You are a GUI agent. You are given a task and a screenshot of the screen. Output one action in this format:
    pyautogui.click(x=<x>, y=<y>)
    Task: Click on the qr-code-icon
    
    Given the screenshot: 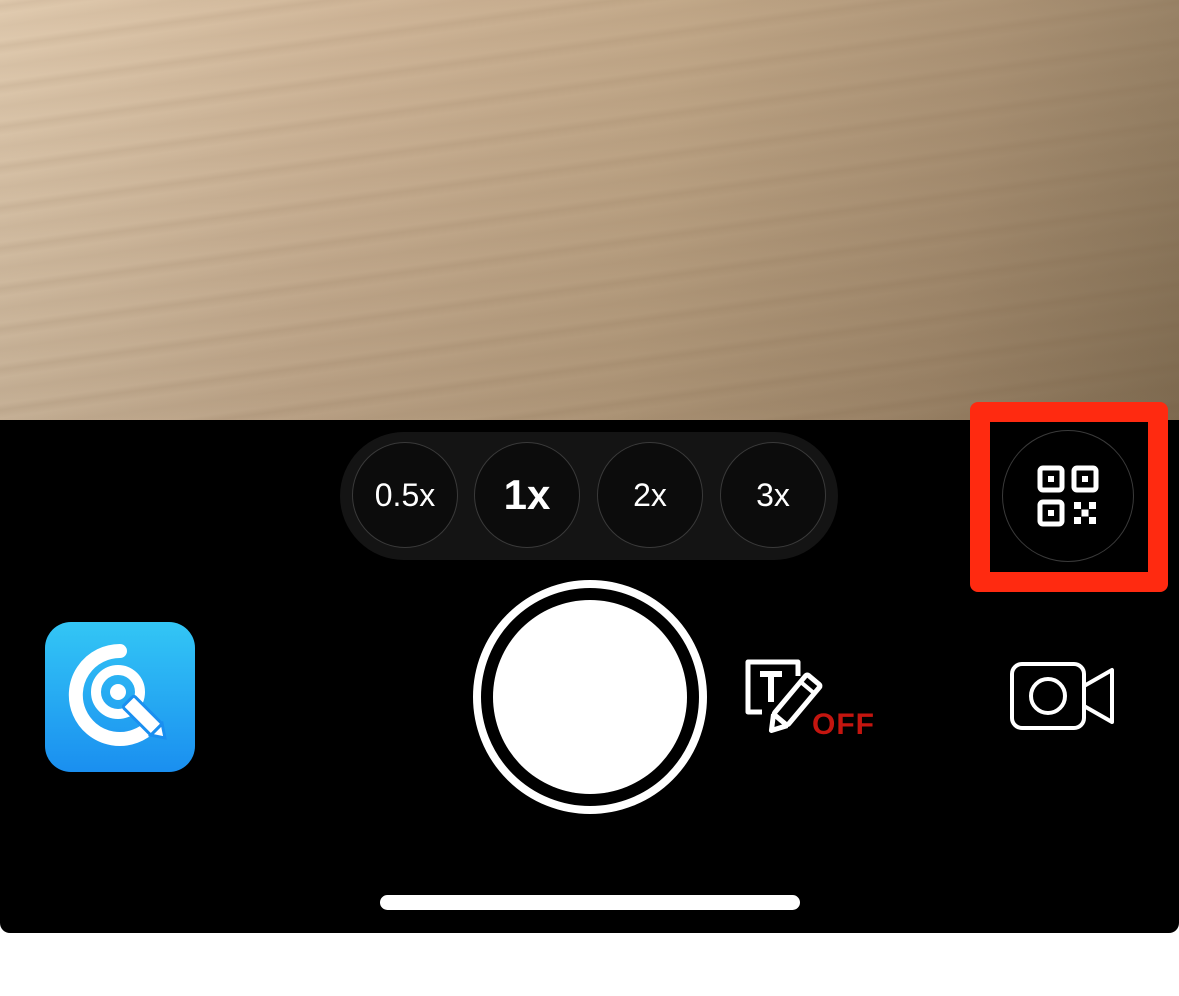 What is the action you would take?
    pyautogui.click(x=1068, y=496)
    